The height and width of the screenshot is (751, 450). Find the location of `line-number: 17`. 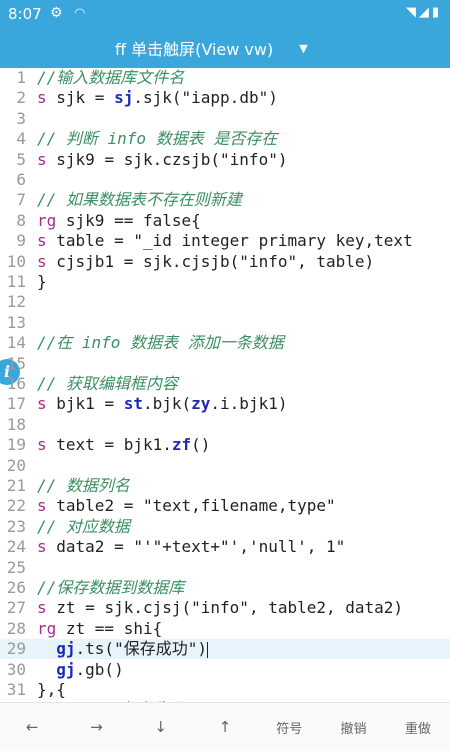

line-number: 17 is located at coordinates (16, 404).